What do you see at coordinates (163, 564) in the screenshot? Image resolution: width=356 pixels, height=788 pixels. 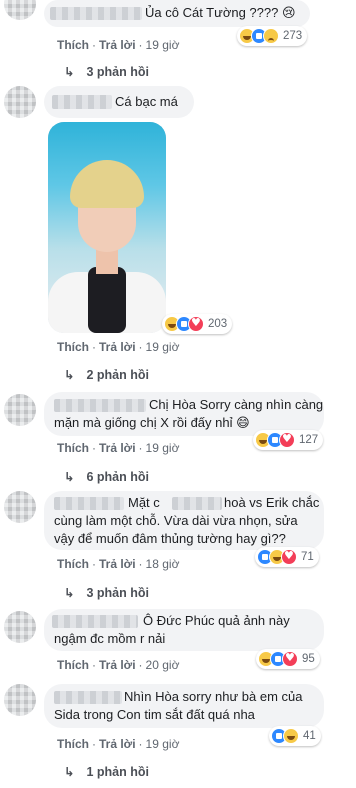 I see `timestamp: 18 giờ` at bounding box center [163, 564].